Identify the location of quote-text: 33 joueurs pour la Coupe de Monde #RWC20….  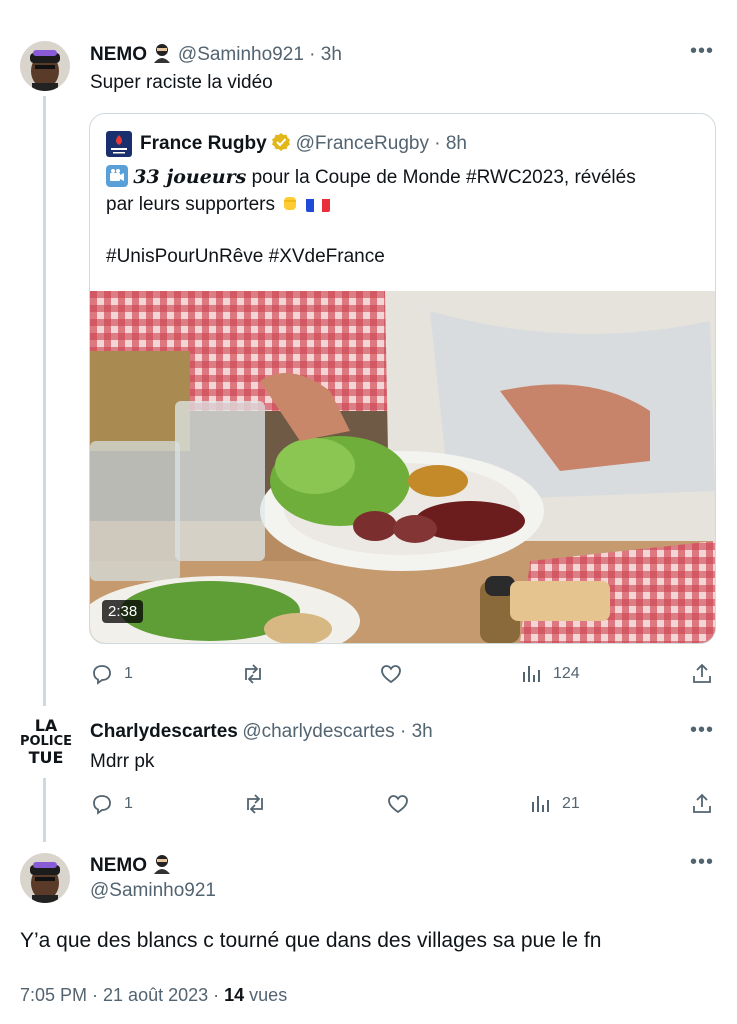
(406, 191).